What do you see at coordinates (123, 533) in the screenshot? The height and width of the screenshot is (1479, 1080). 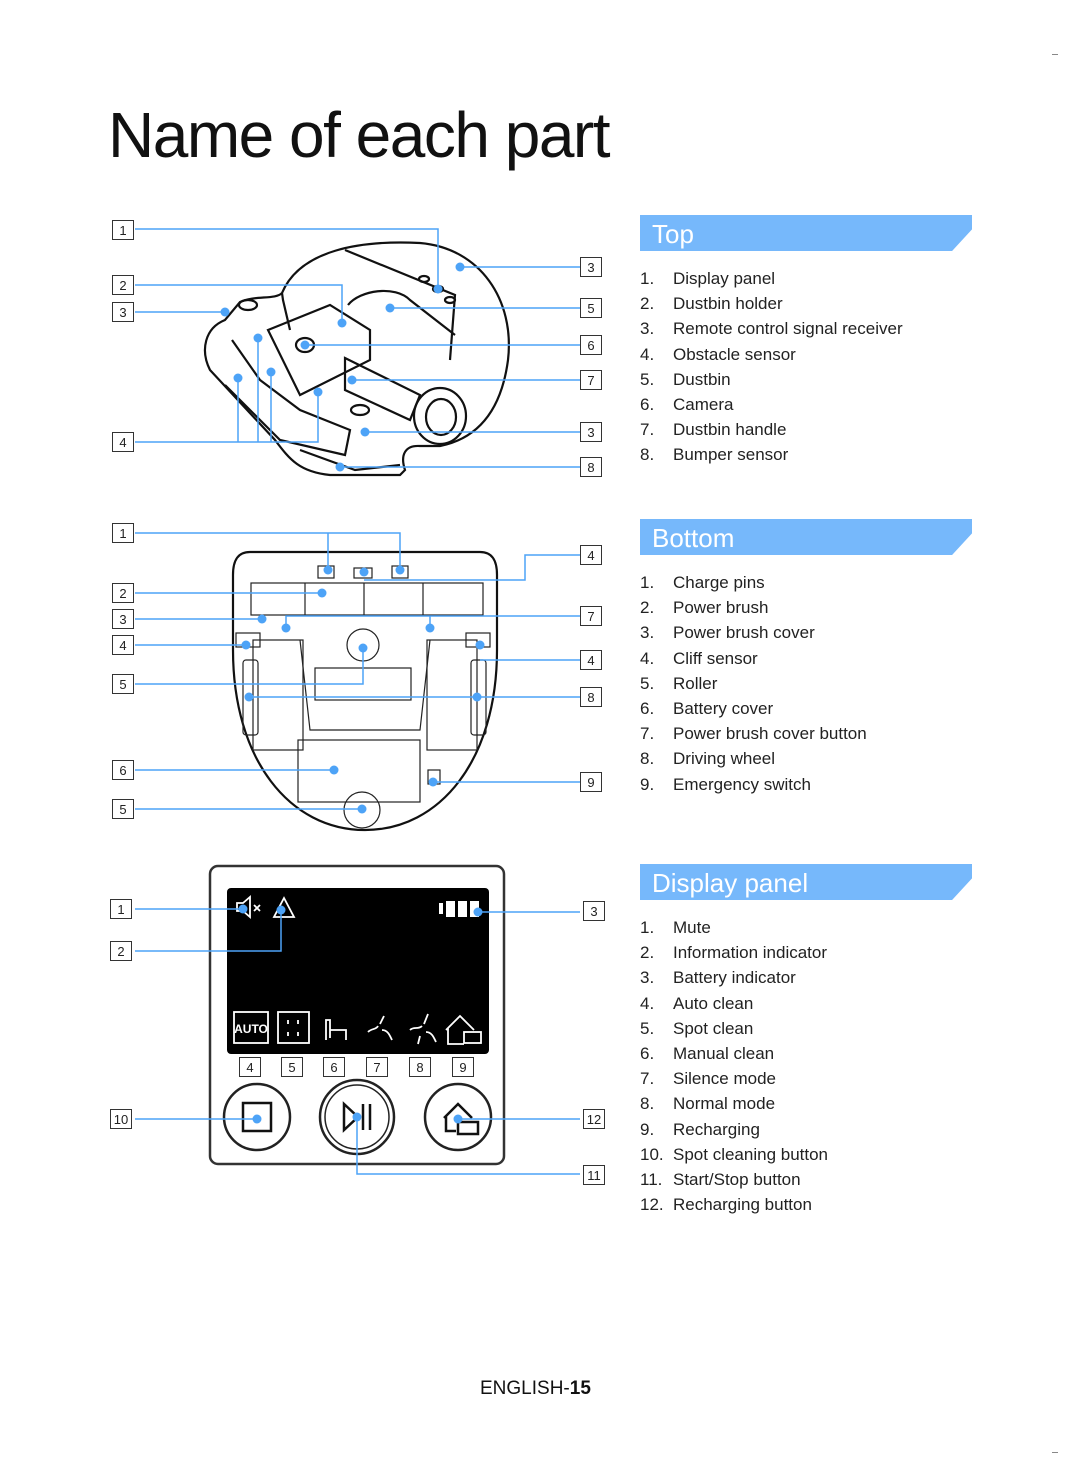 I see `bottom-callout-left: 1` at bounding box center [123, 533].